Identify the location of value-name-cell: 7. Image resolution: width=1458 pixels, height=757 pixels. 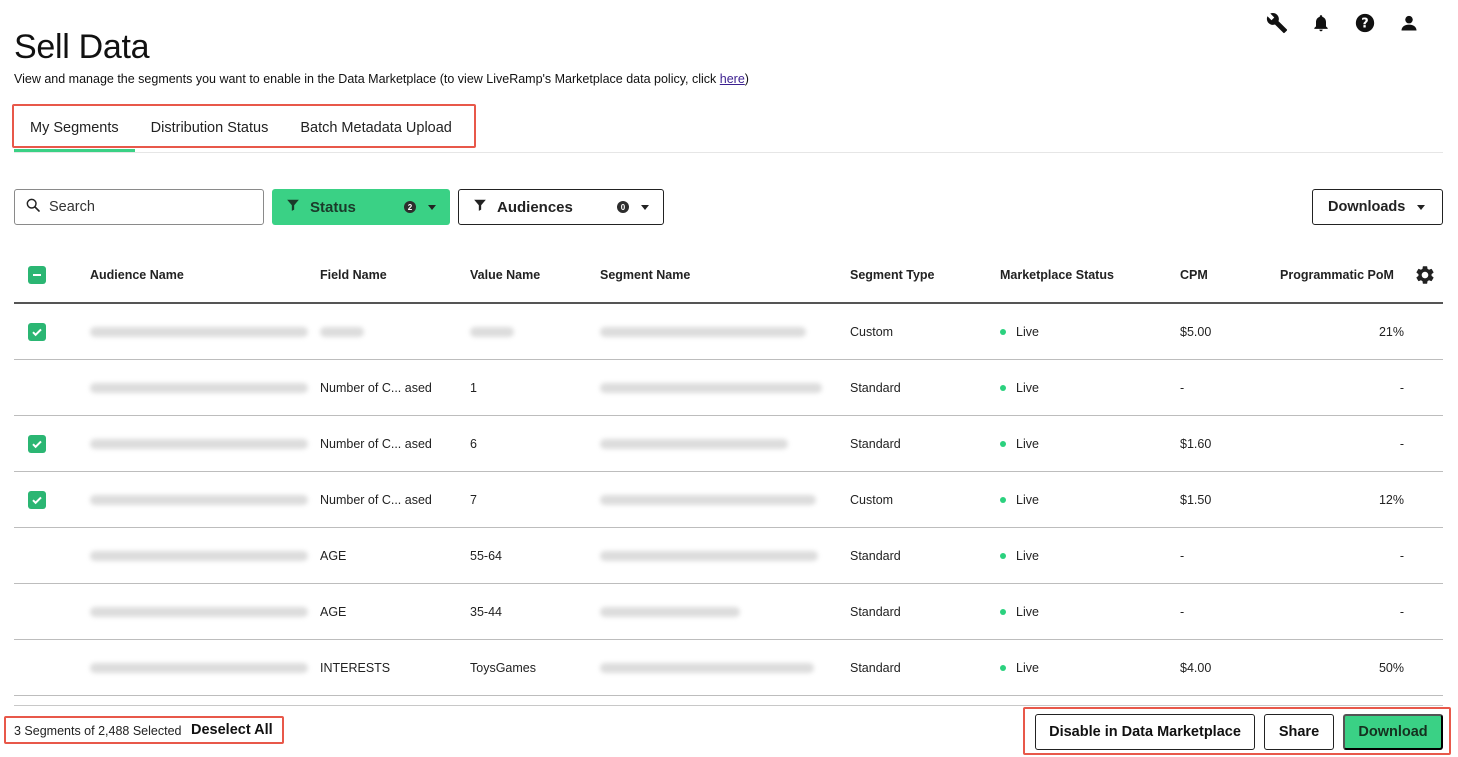
(473, 499).